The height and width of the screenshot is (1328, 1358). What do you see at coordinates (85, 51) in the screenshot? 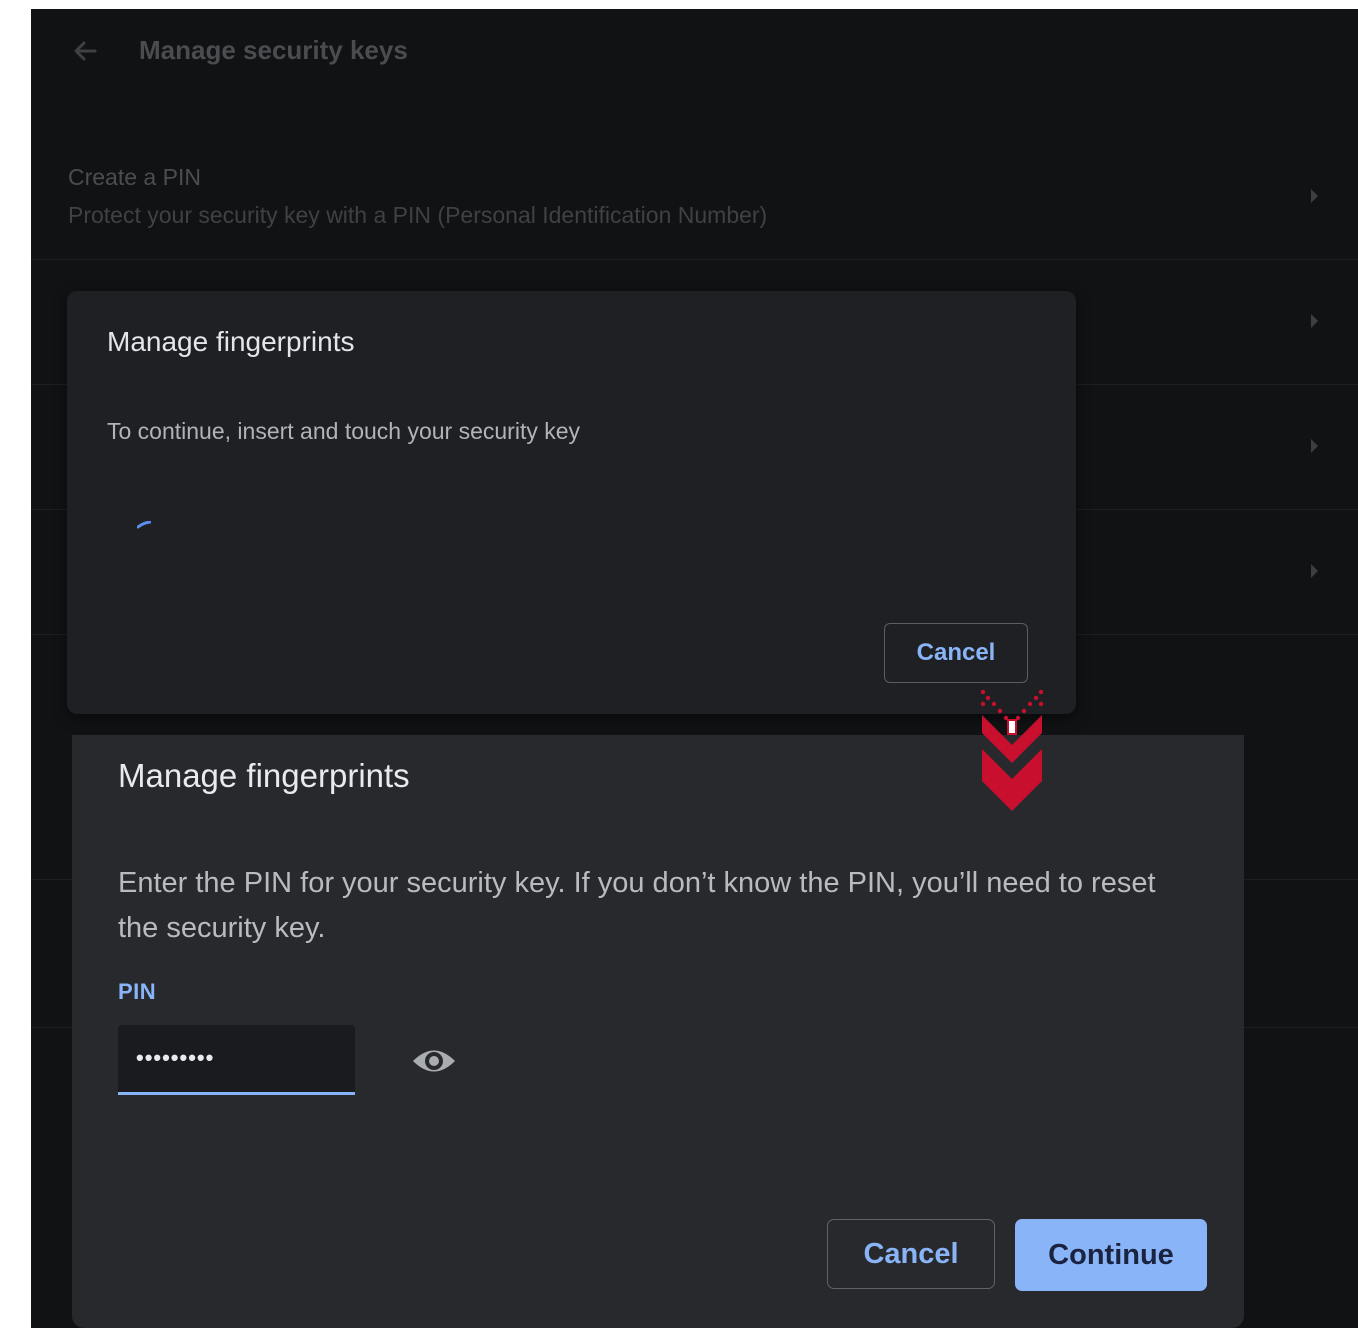
I see `back-arrow-icon` at bounding box center [85, 51].